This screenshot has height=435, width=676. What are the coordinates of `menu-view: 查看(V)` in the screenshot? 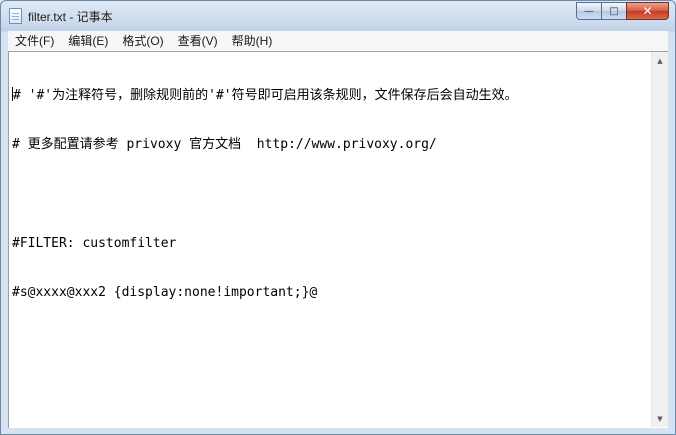 It's located at (198, 41).